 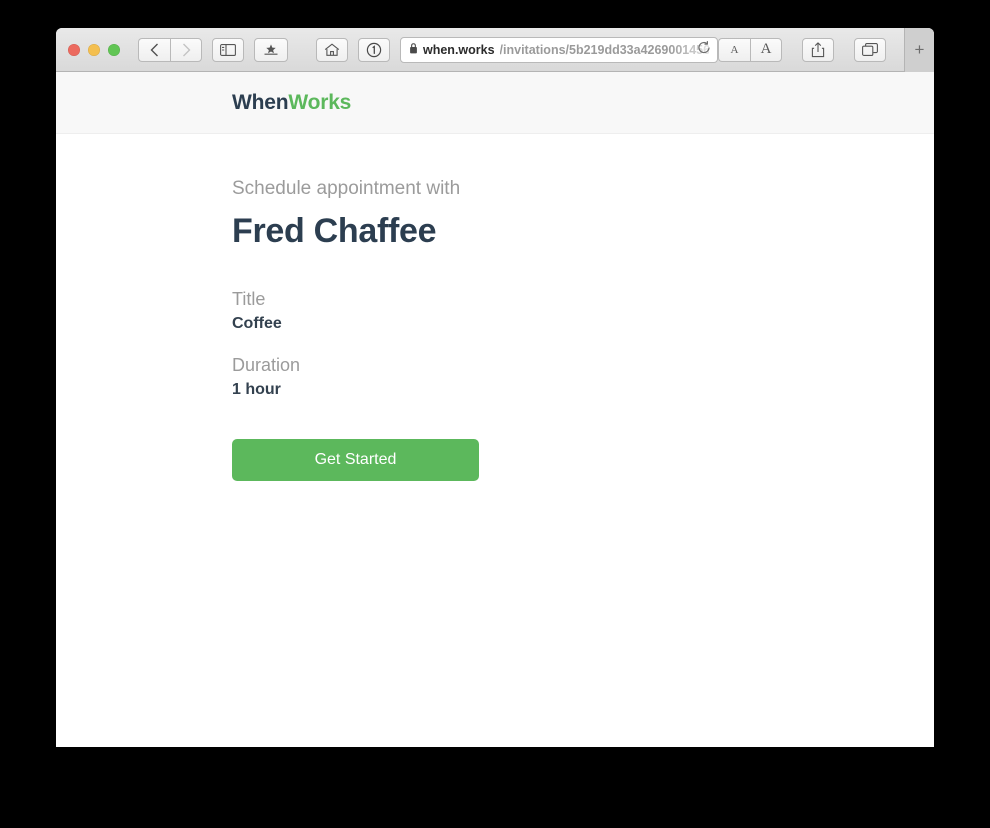 I want to click on home-button, so click(x=332, y=49).